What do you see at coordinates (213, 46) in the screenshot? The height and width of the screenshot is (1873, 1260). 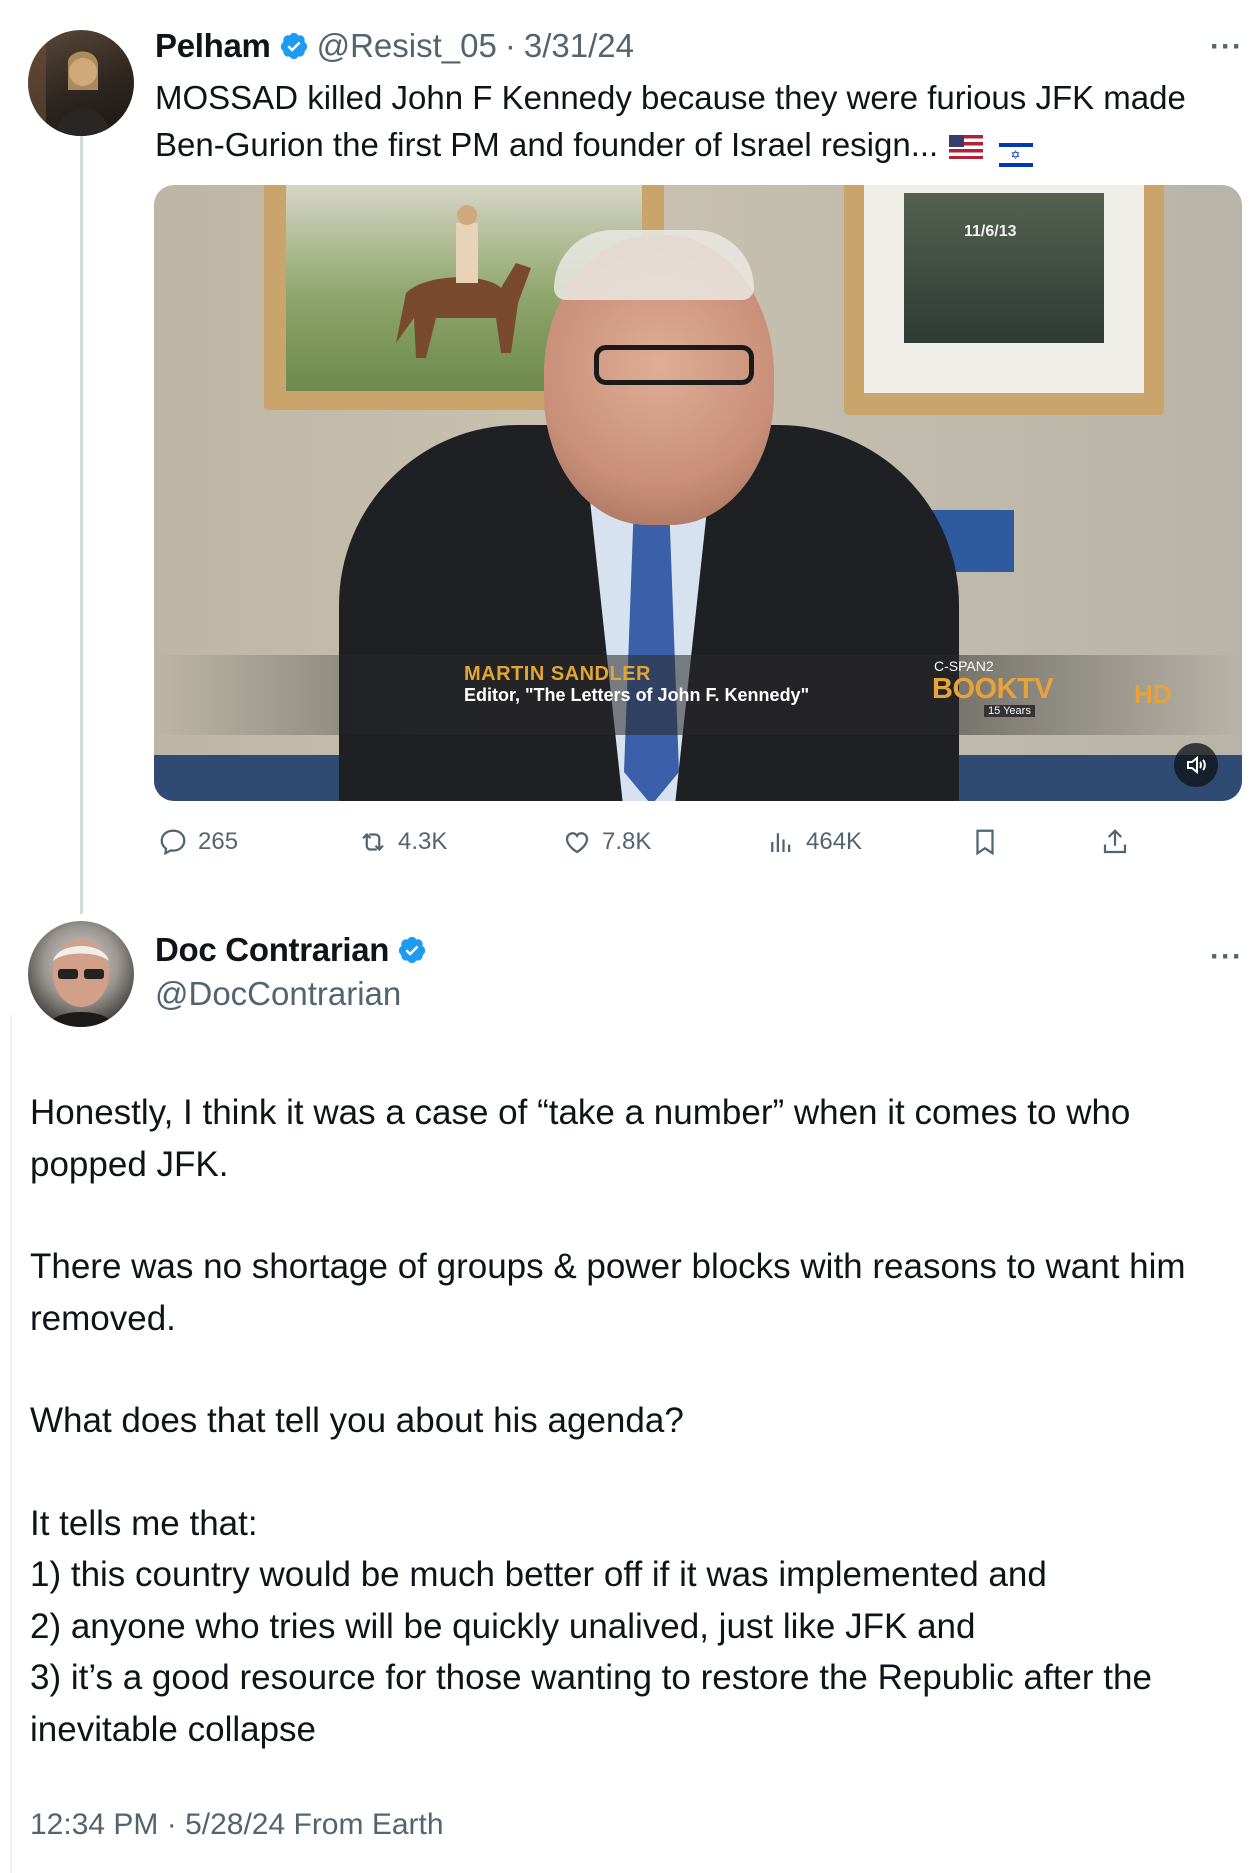 I see `author-name: Pelham` at bounding box center [213, 46].